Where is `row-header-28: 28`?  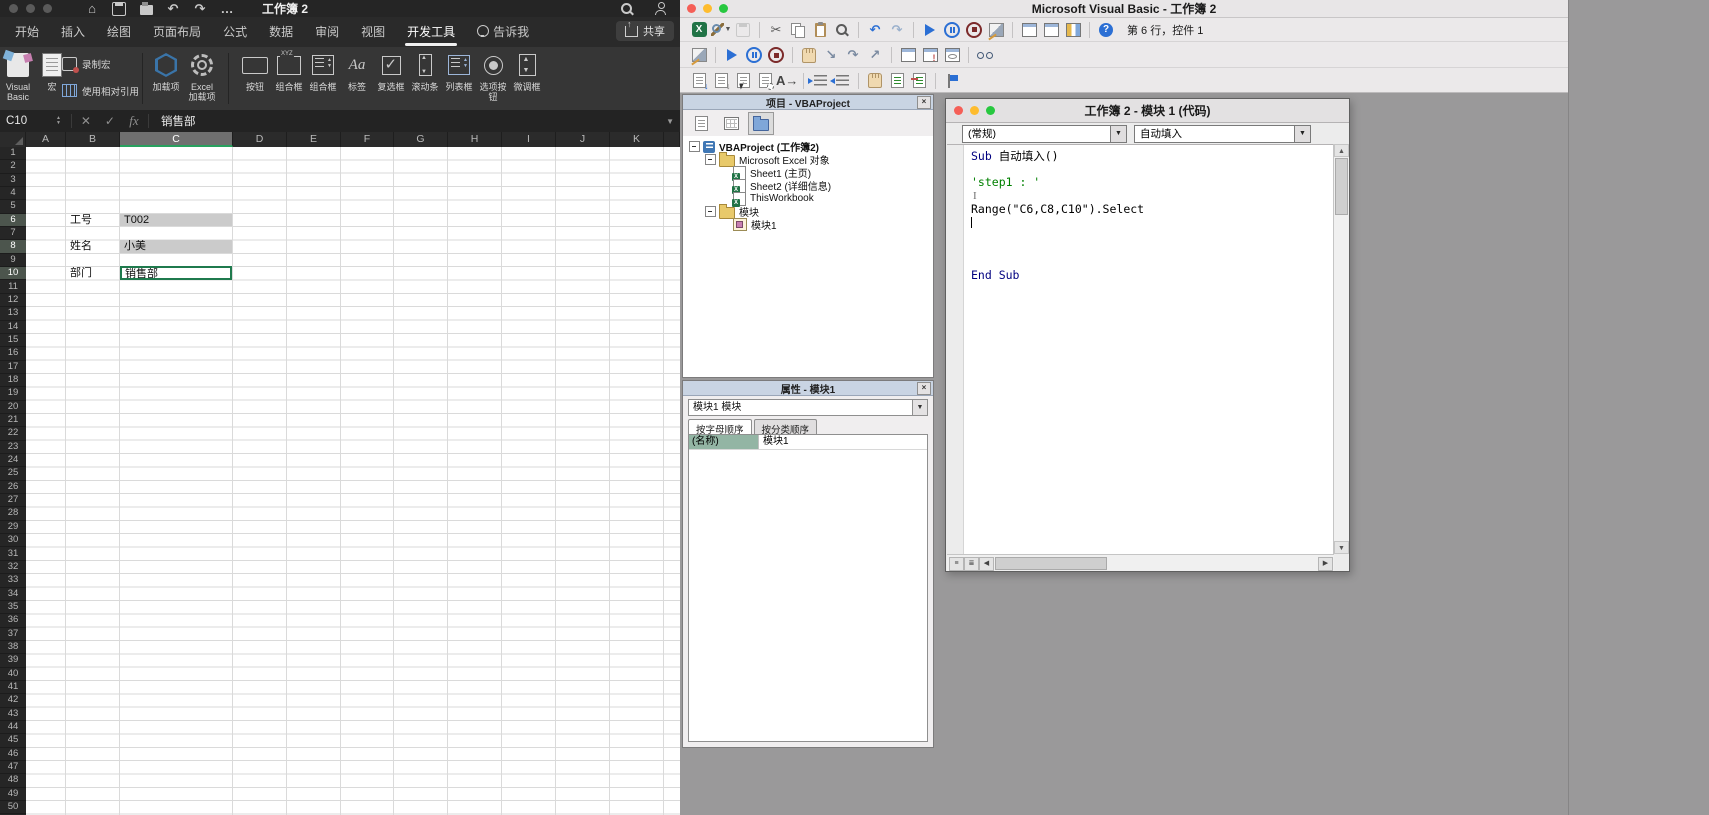 row-header-28: 28 is located at coordinates (13, 514).